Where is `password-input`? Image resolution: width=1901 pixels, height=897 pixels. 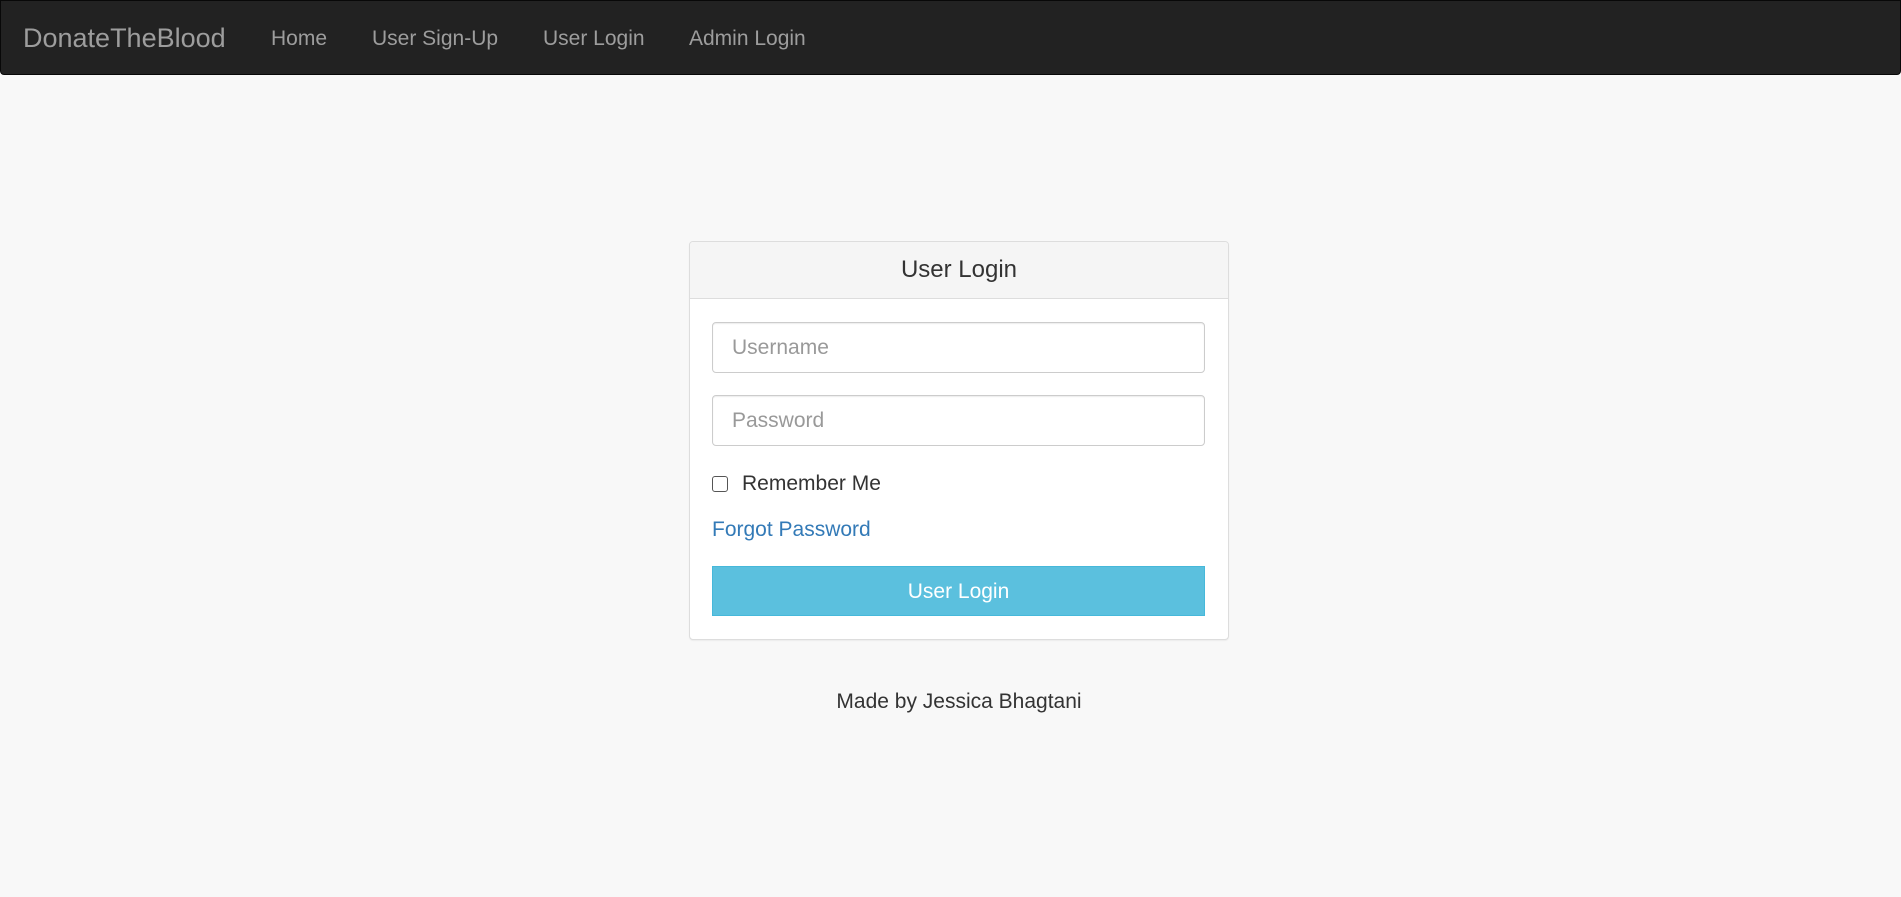 password-input is located at coordinates (958, 420).